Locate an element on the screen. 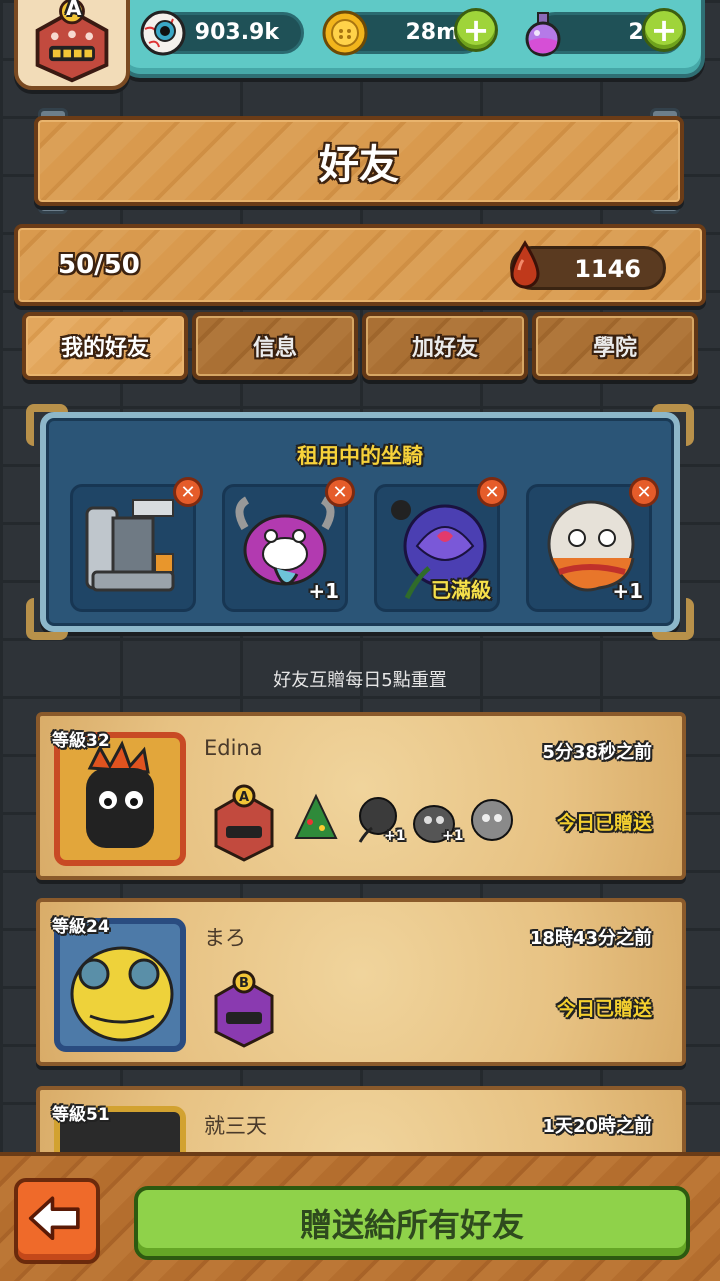 This screenshot has width=720, height=1281. tab-academy: 學院 is located at coordinates (615, 346).